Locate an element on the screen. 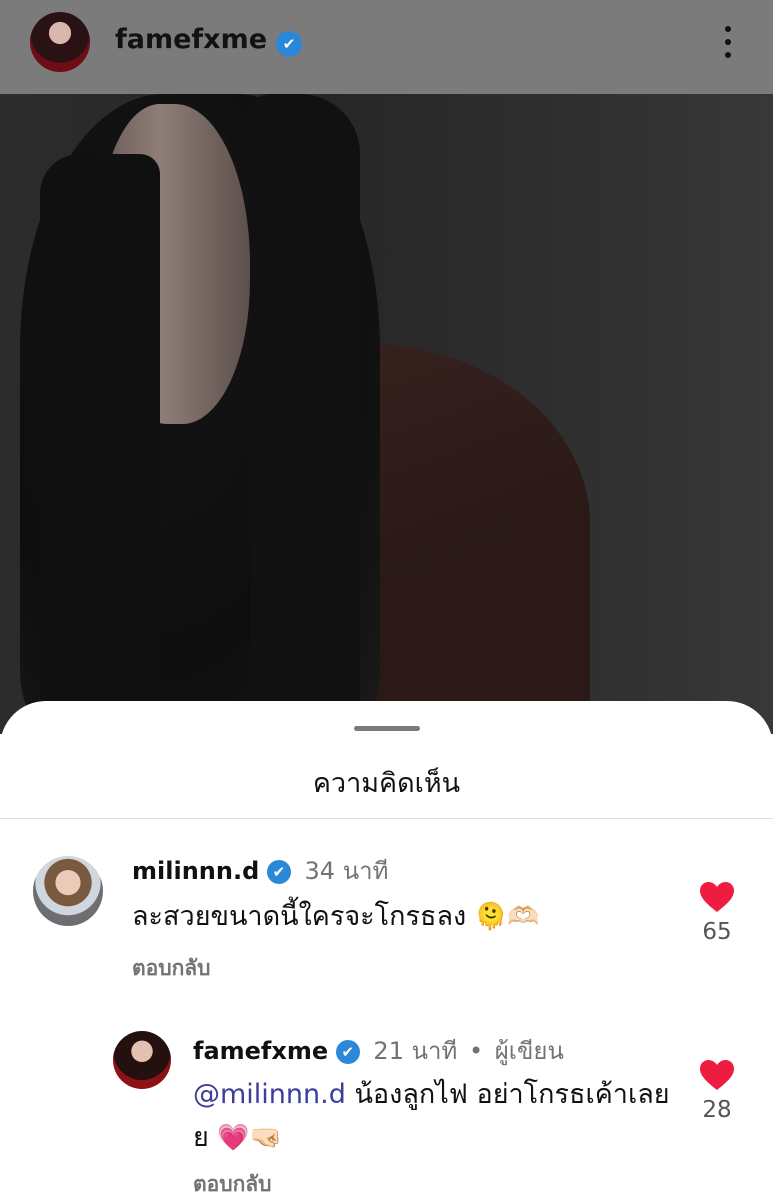  like-button: 28 is located at coordinates (717, 1091).